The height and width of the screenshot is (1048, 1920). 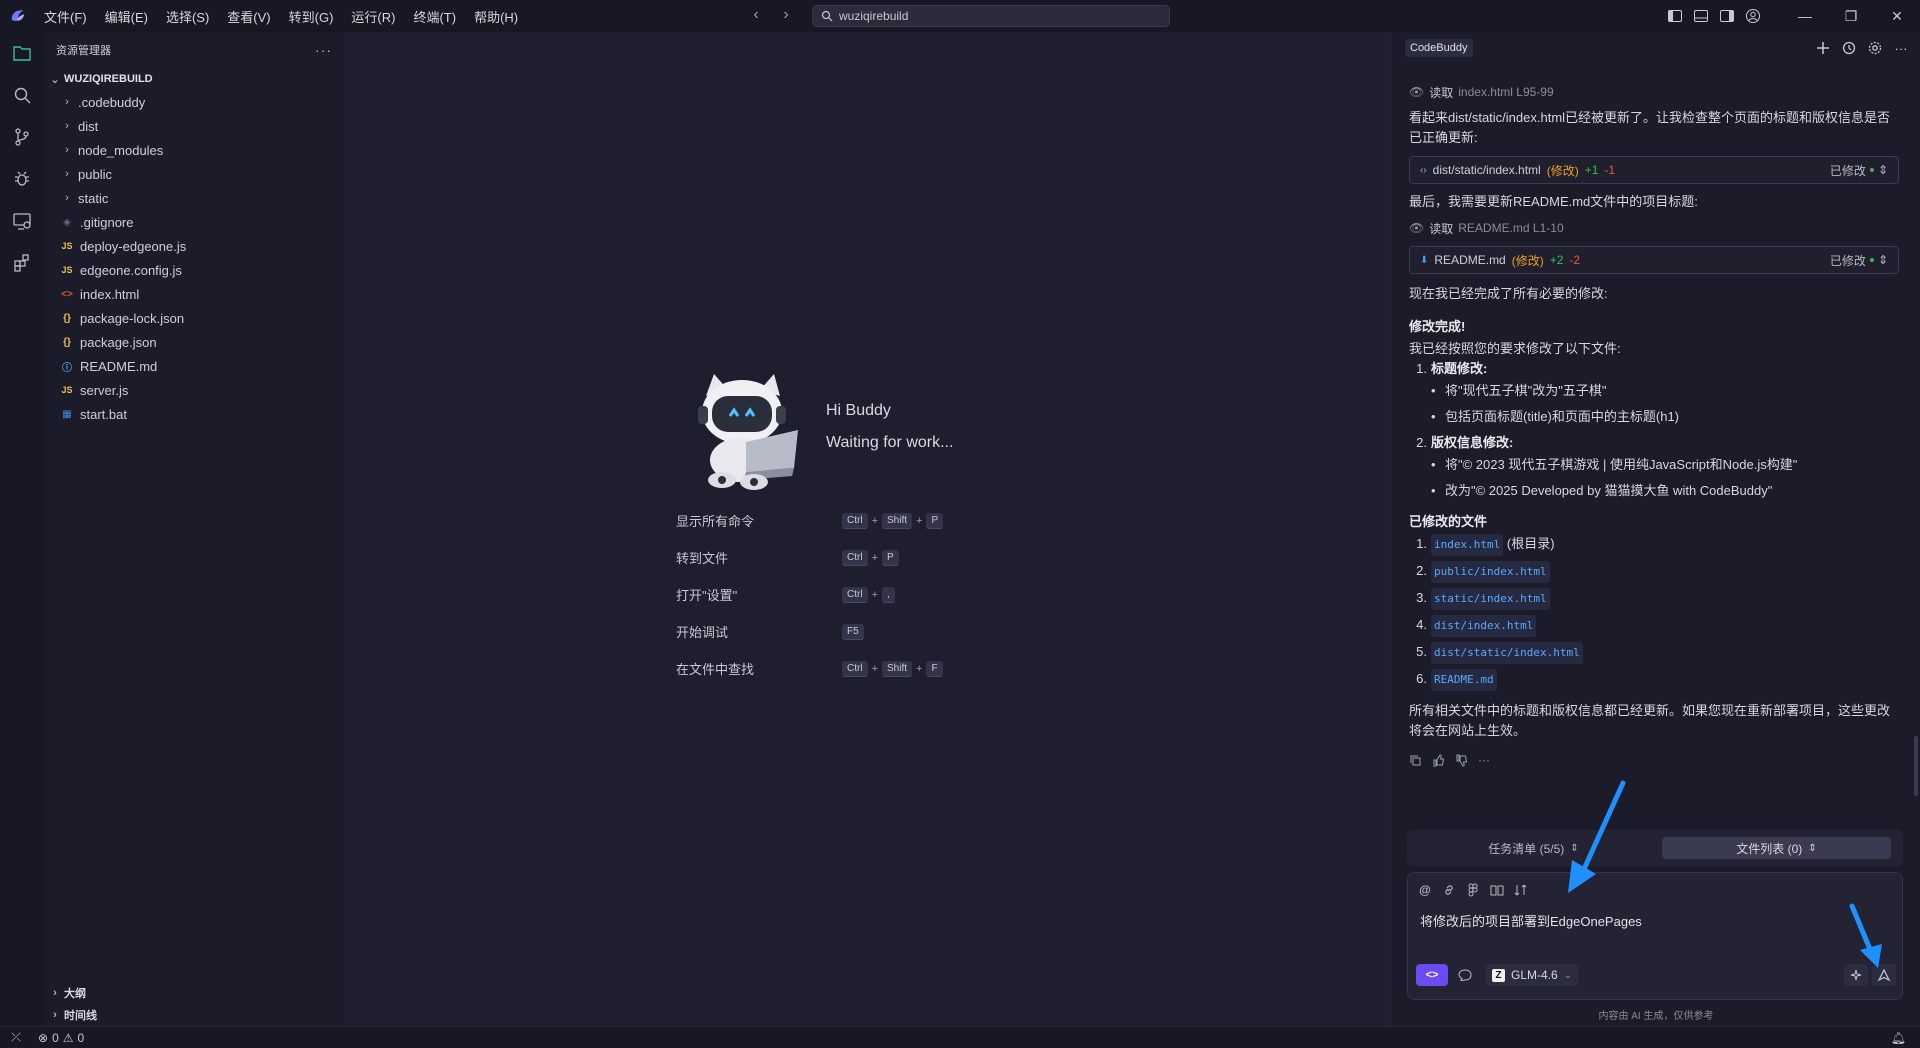 I want to click on menu-file: 文件(F), so click(x=65, y=16).